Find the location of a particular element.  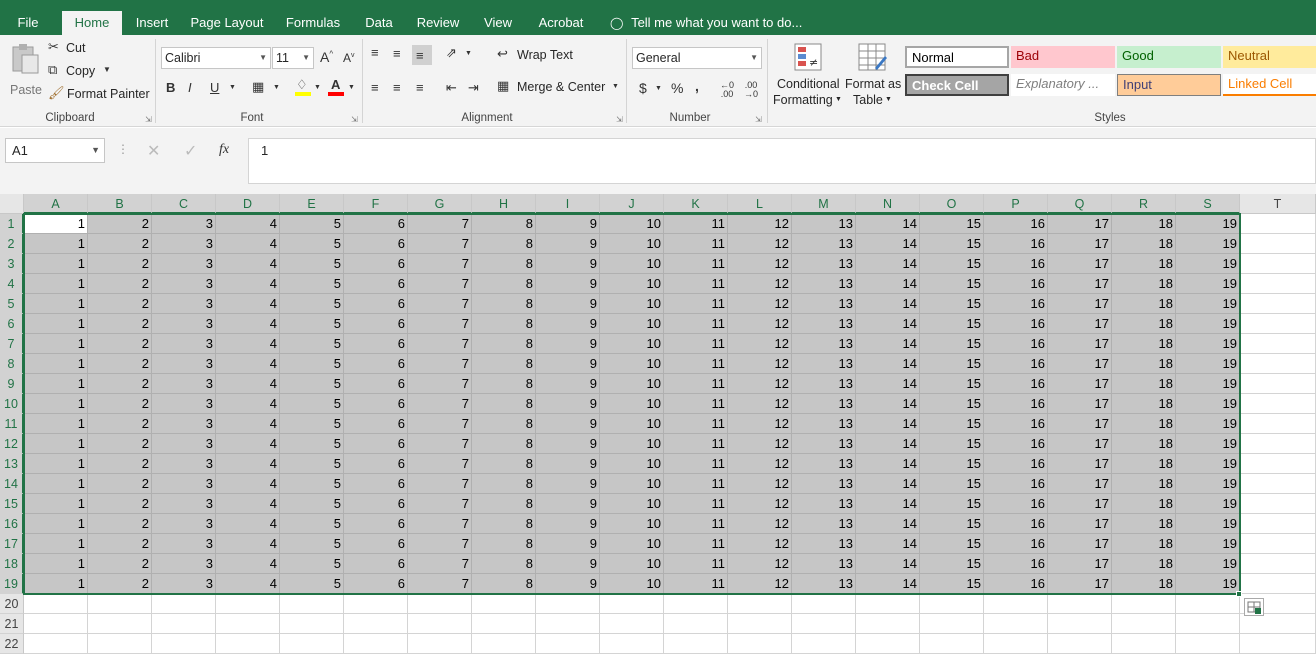

cell-s15: 19 is located at coordinates (1208, 504).